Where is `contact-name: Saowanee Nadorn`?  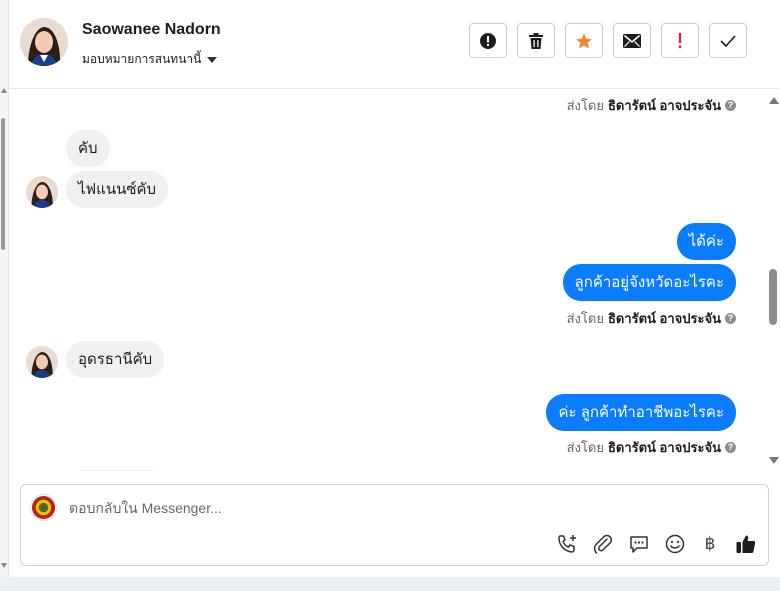 contact-name: Saowanee Nadorn is located at coordinates (151, 29).